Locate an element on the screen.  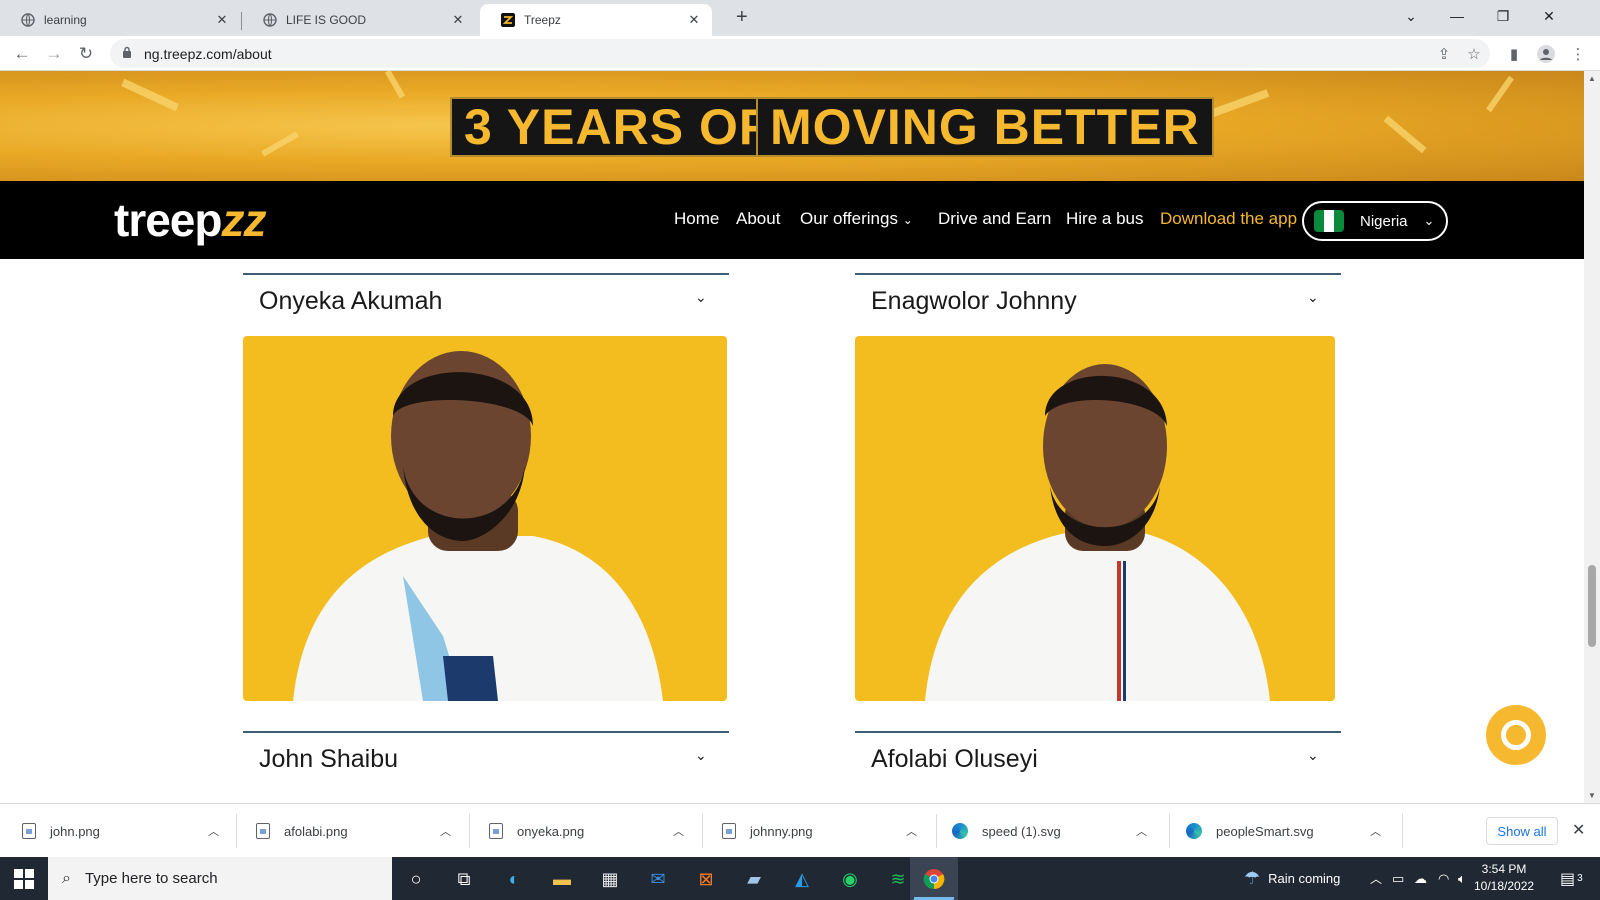
cortana-icon: ○ is located at coordinates (416, 879).